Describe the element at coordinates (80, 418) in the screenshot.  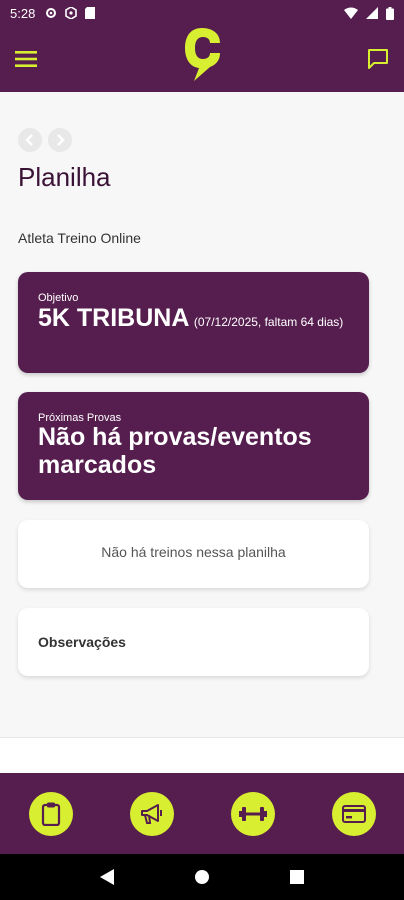
I see `proximas-provas-label: Próximas Provas` at that location.